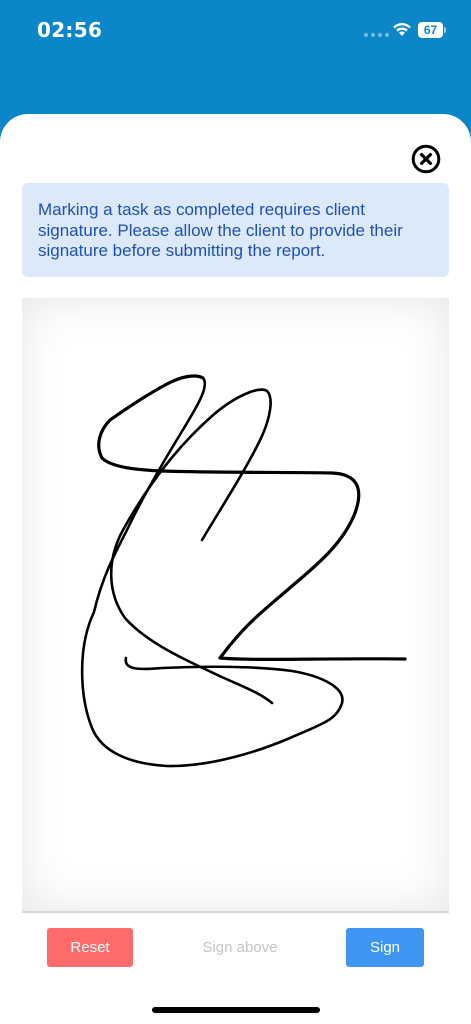 Image resolution: width=471 pixels, height=1024 pixels. I want to click on close-button, so click(426, 159).